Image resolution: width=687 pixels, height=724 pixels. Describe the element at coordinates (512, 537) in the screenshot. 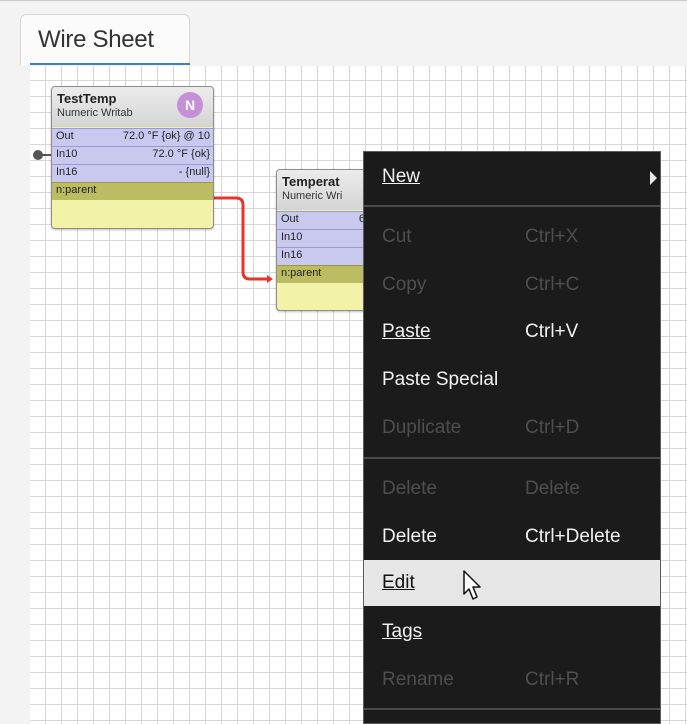

I see `menu-item-delete: Delete Ctrl+Delete` at that location.